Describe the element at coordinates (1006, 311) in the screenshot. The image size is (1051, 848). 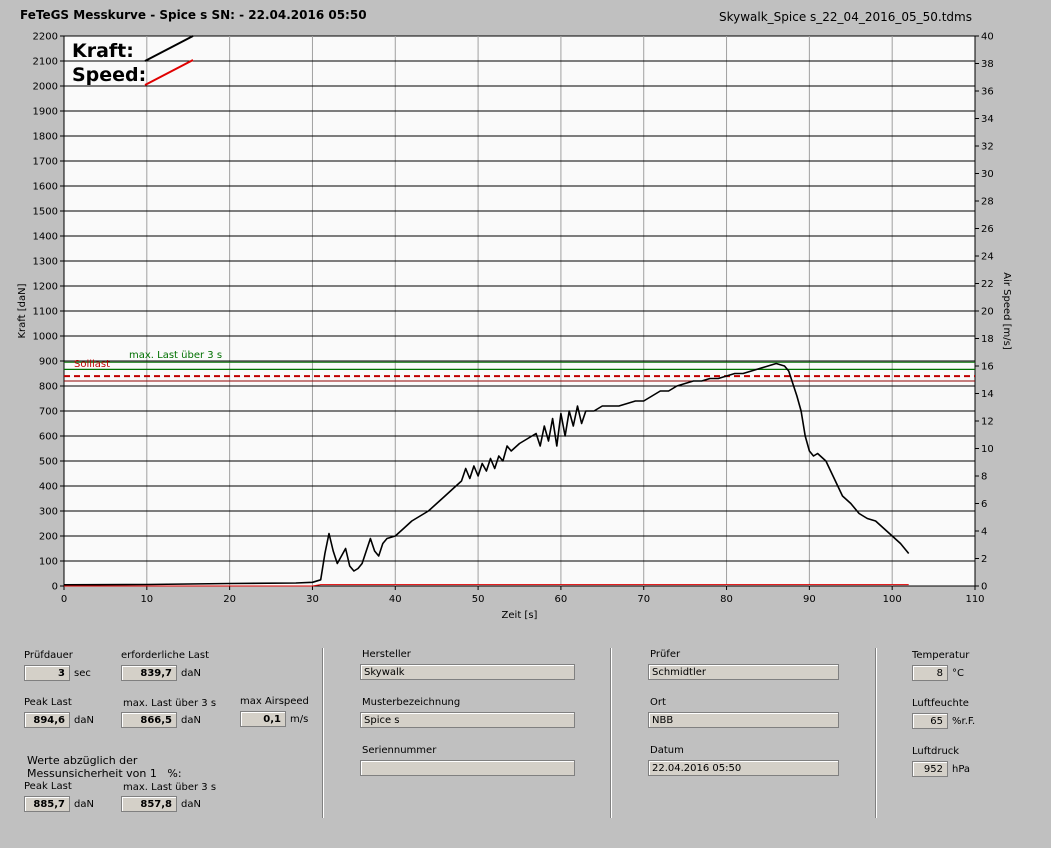
I see `y2-axis-label: Air Speed [m/s]` at that location.